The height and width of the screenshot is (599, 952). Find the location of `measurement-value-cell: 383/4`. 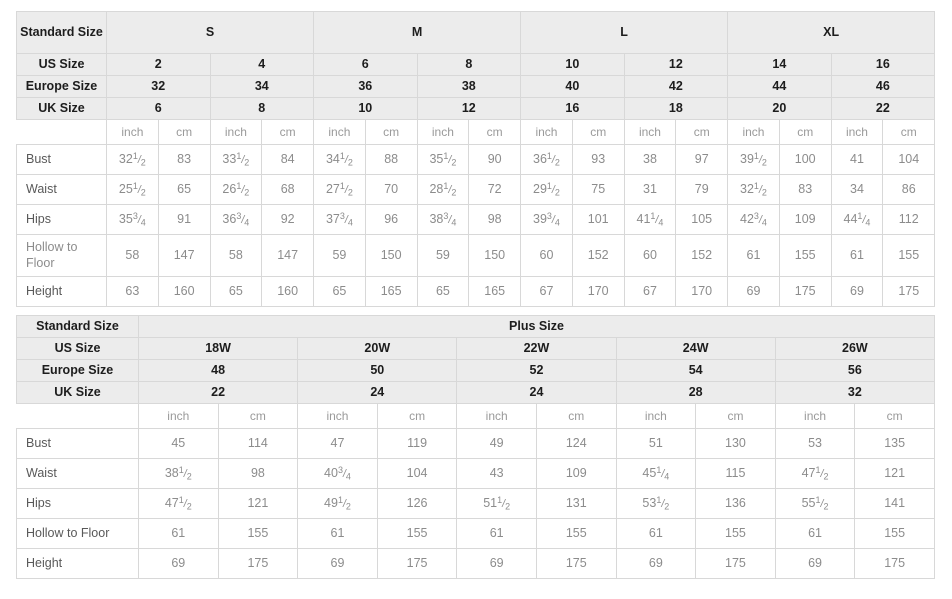

measurement-value-cell: 383/4 is located at coordinates (443, 219).